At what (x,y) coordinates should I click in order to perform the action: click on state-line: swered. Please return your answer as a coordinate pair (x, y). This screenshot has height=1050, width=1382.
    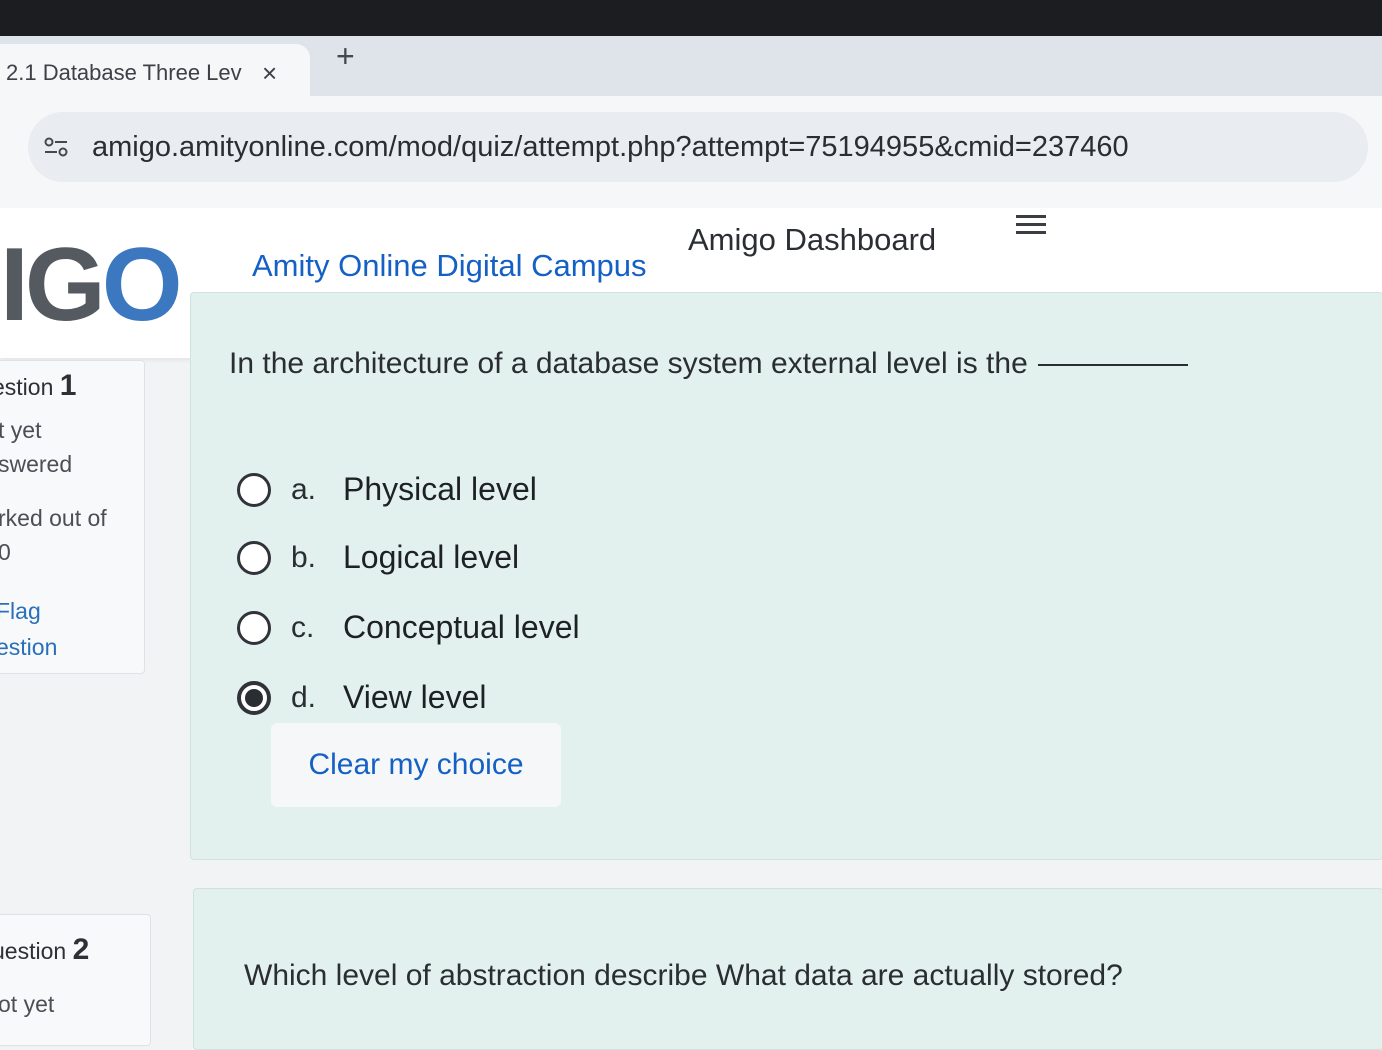
    Looking at the image, I should click on (36, 464).